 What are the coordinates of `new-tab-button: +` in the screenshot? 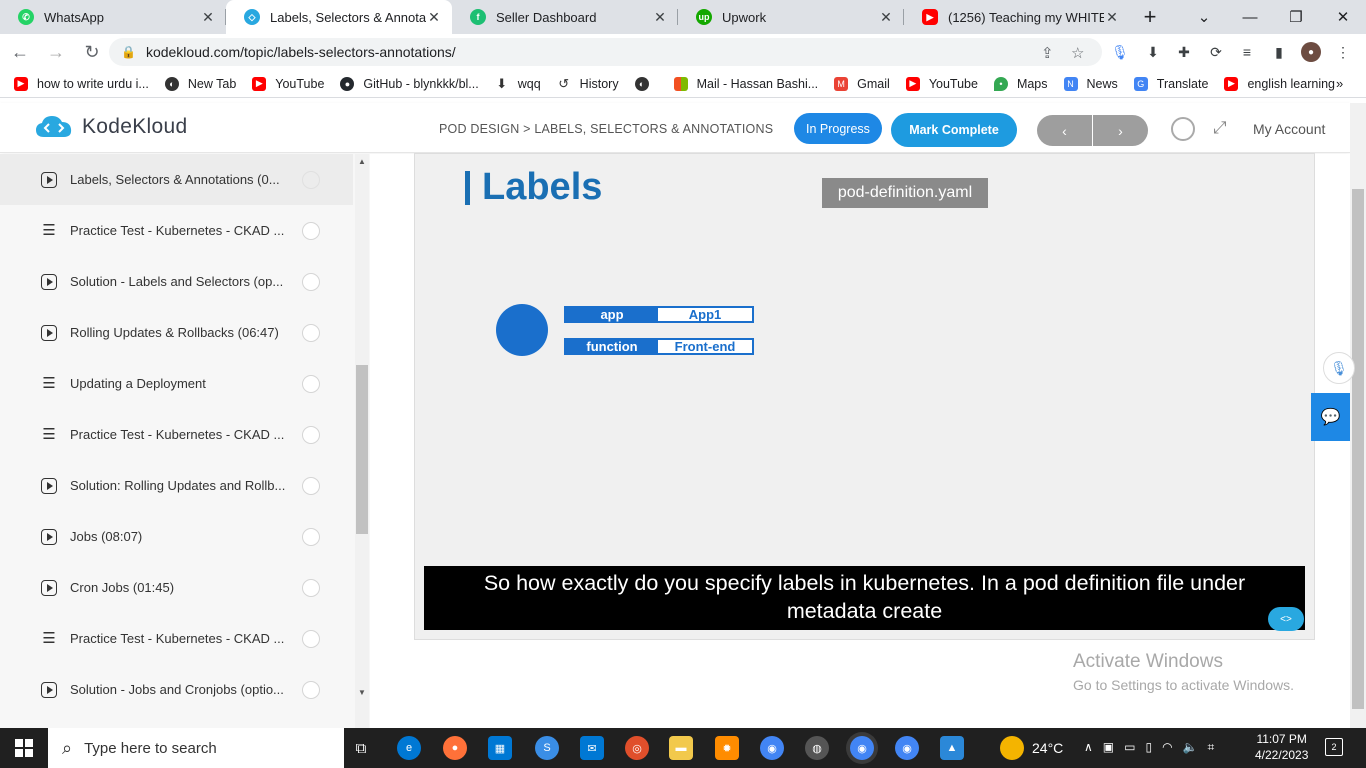 It's located at (1150, 17).